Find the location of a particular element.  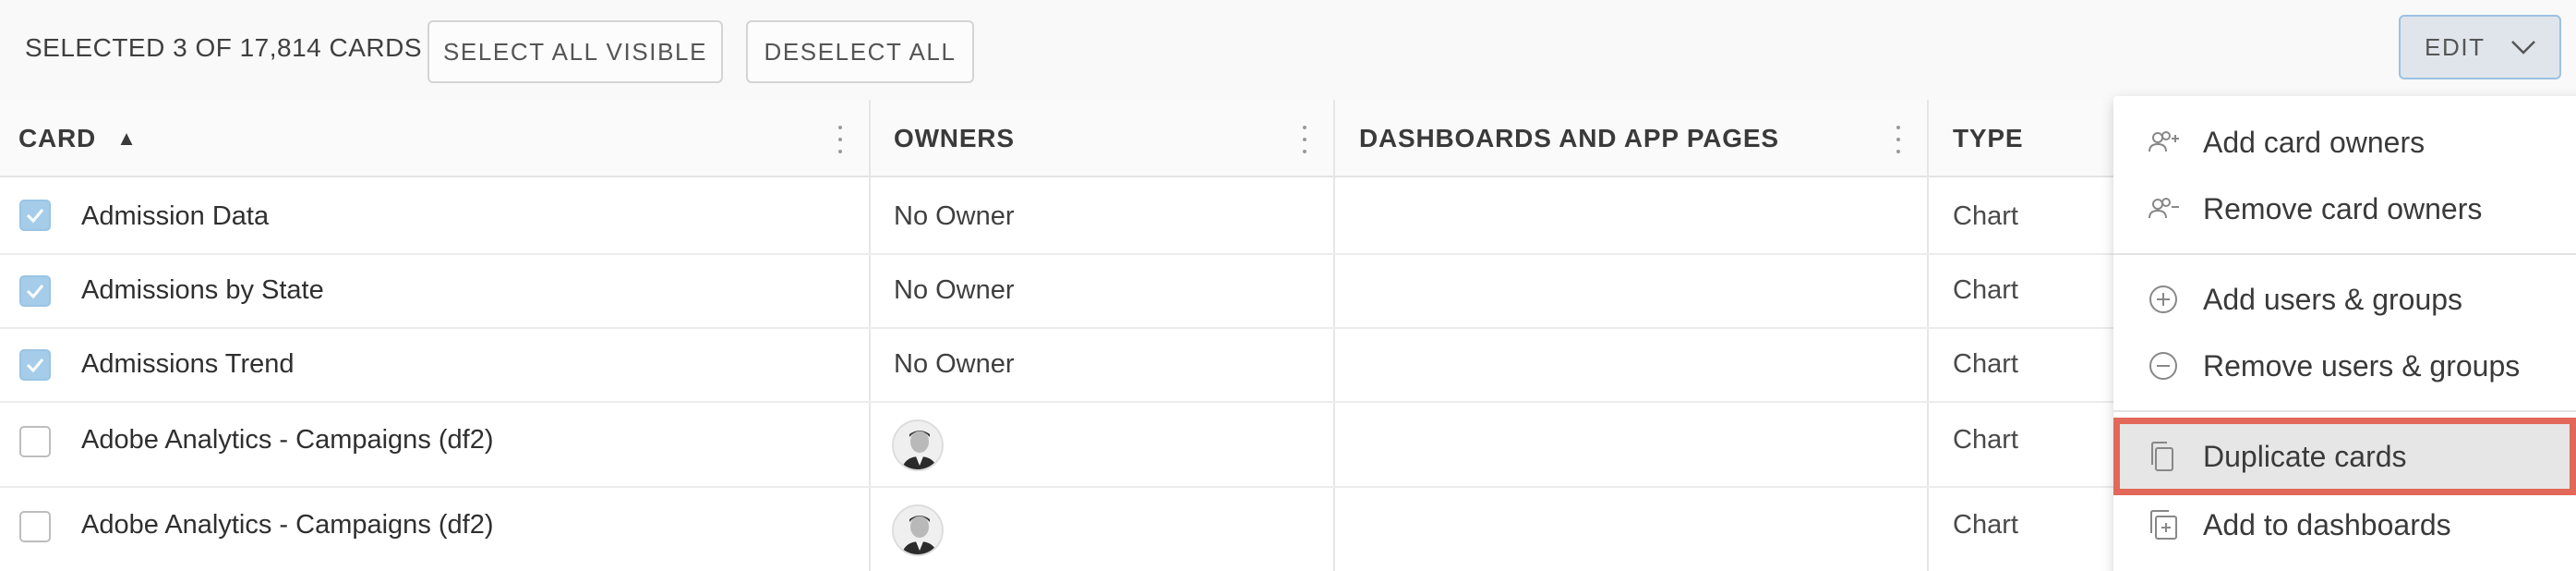

selection-count: SELECTED 3 OF 17,814 CARDS is located at coordinates (224, 47).